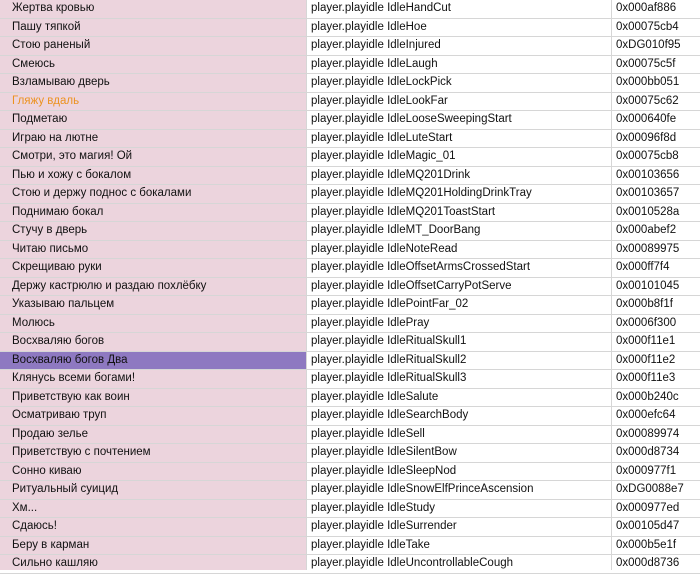 The width and height of the screenshot is (700, 574). What do you see at coordinates (459, 212) in the screenshot?
I see `console-command-cell: player.playidle IdleMQ201ToastStart` at bounding box center [459, 212].